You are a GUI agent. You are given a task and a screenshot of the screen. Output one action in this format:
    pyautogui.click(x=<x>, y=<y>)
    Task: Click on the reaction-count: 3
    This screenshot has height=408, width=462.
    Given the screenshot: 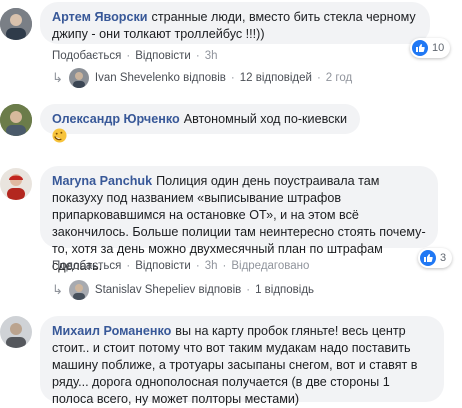 What is the action you would take?
    pyautogui.click(x=435, y=258)
    